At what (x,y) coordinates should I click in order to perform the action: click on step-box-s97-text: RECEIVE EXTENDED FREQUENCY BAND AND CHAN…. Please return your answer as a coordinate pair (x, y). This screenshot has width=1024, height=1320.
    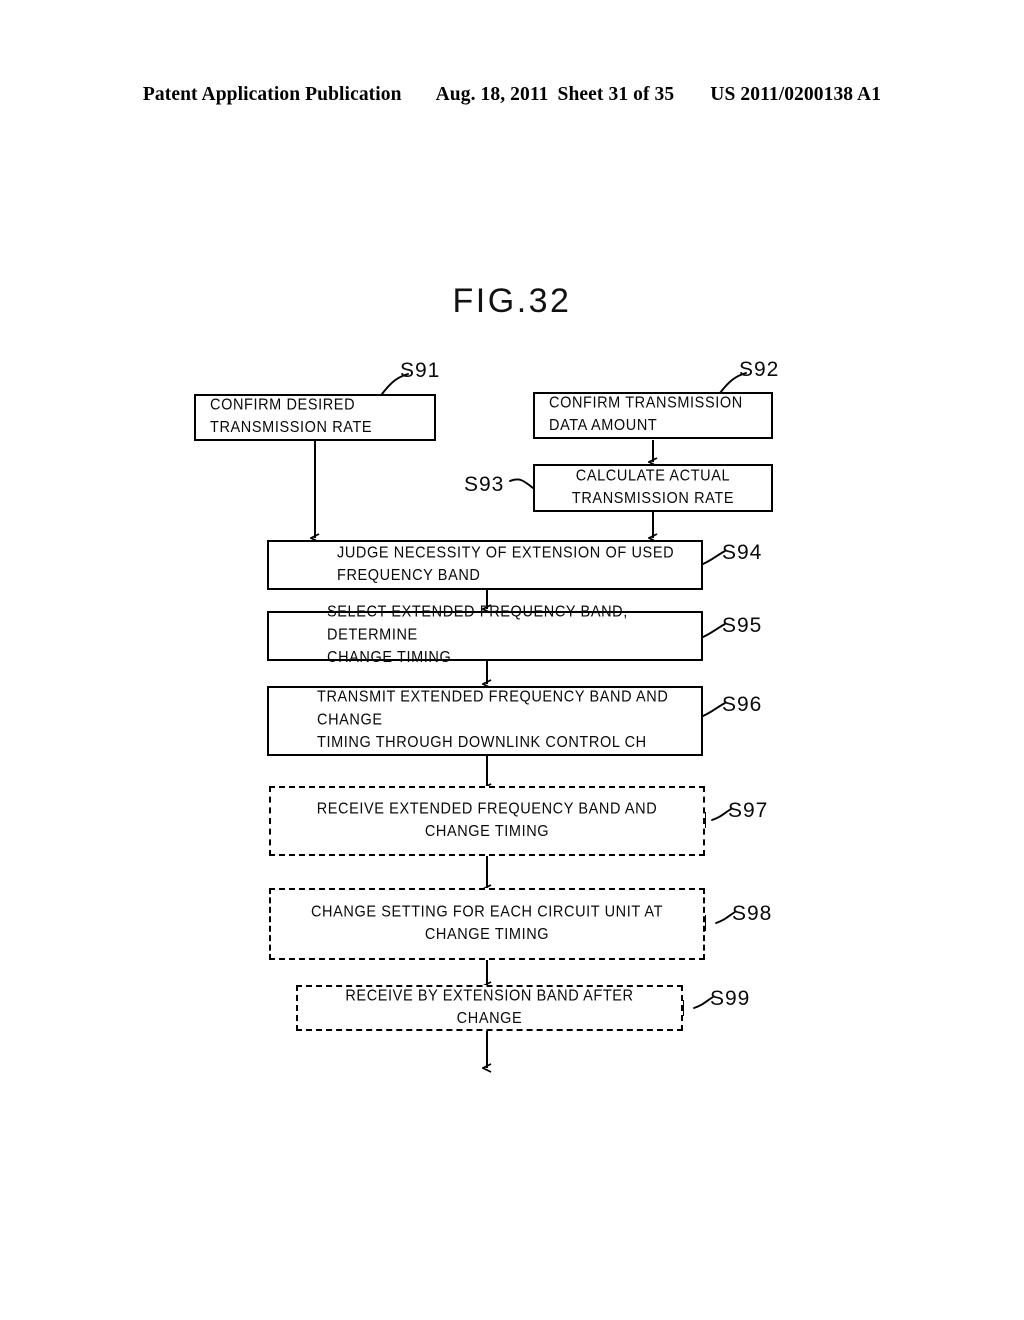
    Looking at the image, I should click on (487, 820).